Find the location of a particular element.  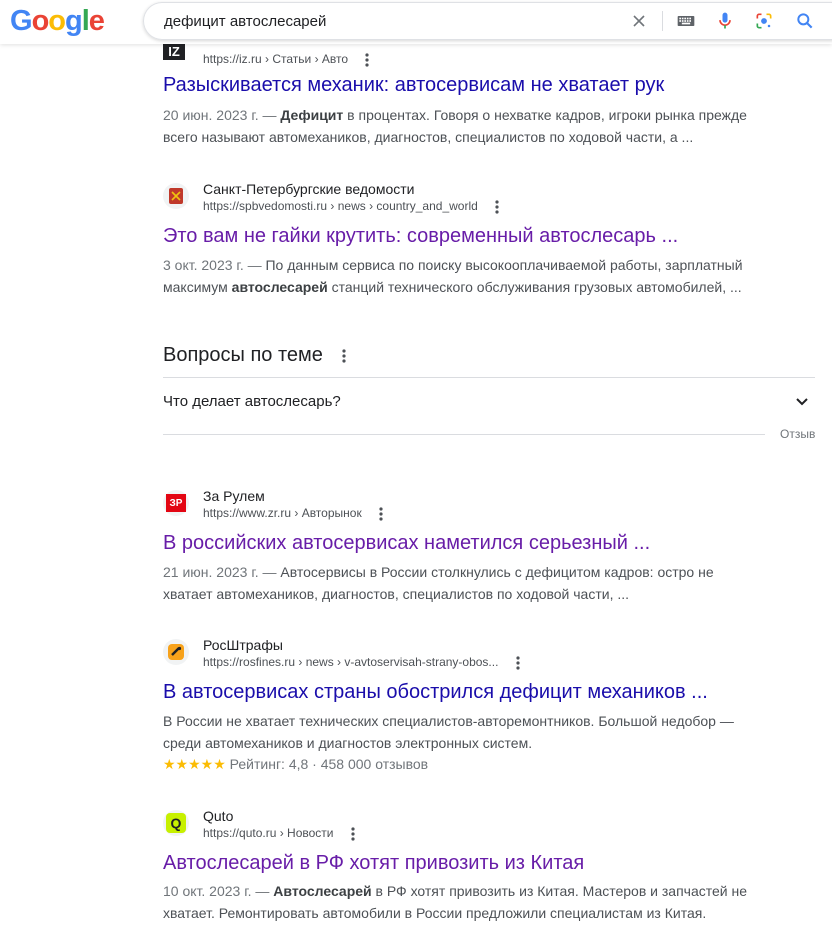

header: Google дефицит автослесарей is located at coordinates (416, 22).